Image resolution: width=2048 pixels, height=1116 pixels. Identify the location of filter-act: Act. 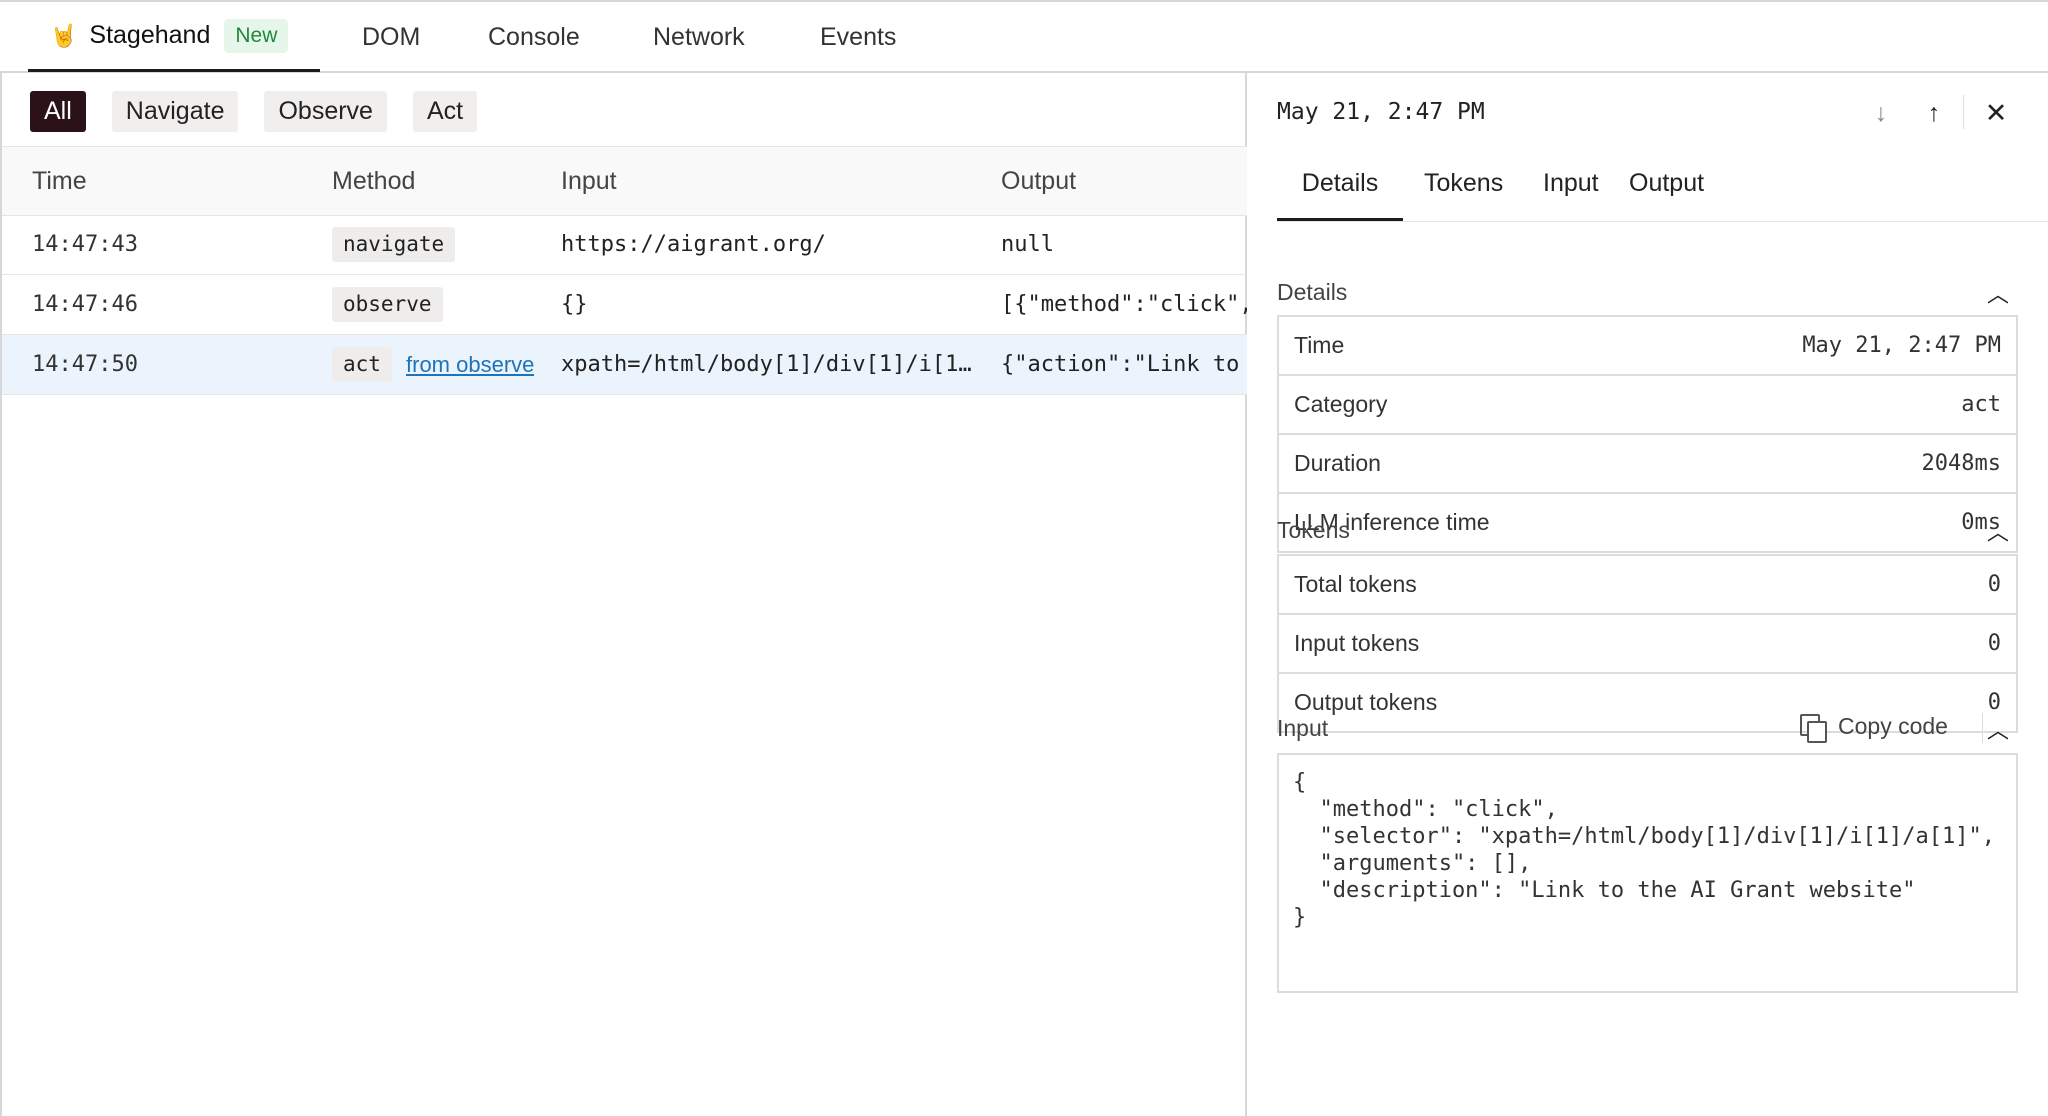
(445, 111).